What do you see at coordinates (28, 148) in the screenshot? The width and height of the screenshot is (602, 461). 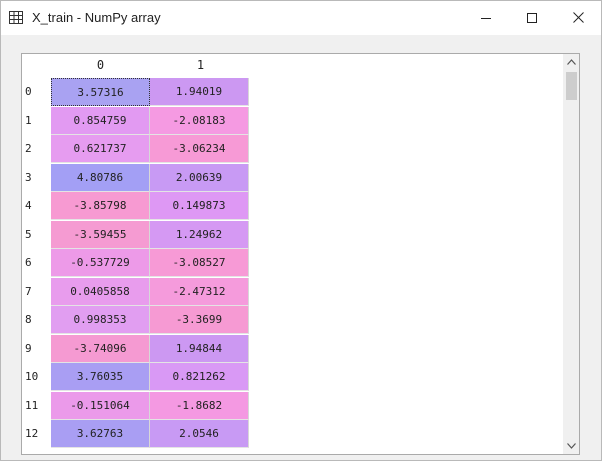 I see `row-index: 2` at bounding box center [28, 148].